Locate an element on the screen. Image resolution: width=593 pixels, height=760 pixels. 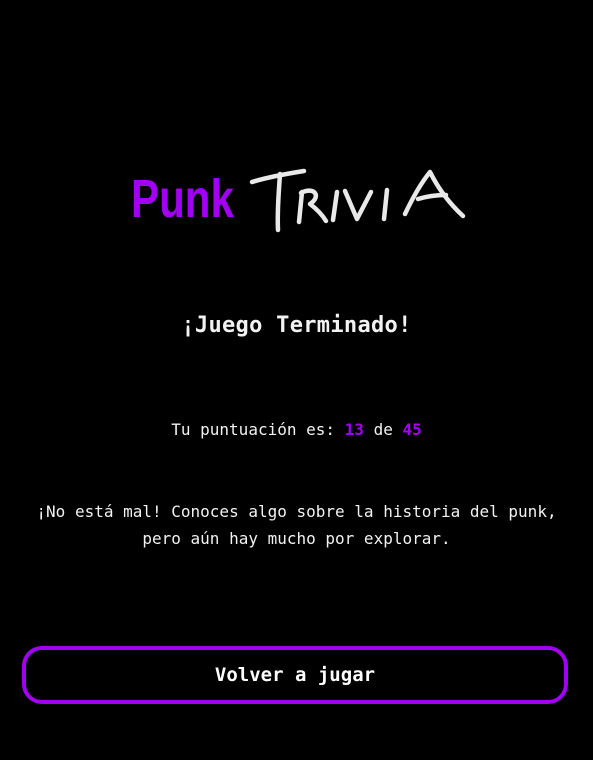
logo-word-trivia is located at coordinates (357, 200).